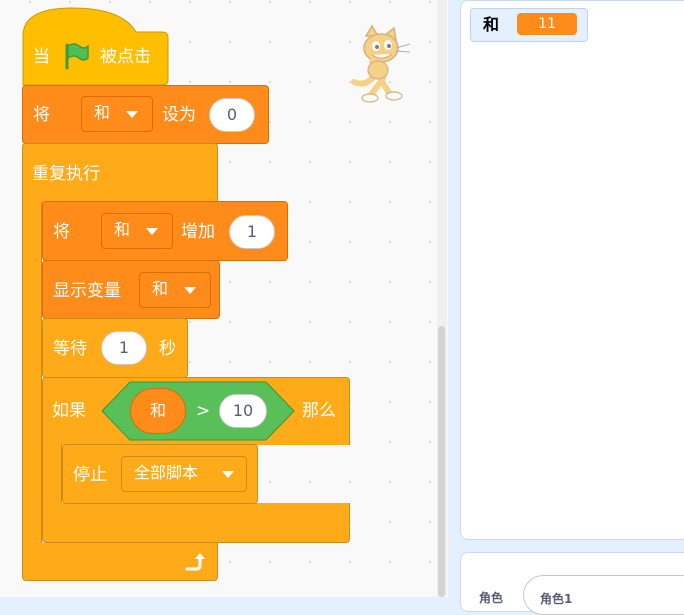 This screenshot has height=615, width=684. I want to click on then-label: 那么, so click(319, 411).